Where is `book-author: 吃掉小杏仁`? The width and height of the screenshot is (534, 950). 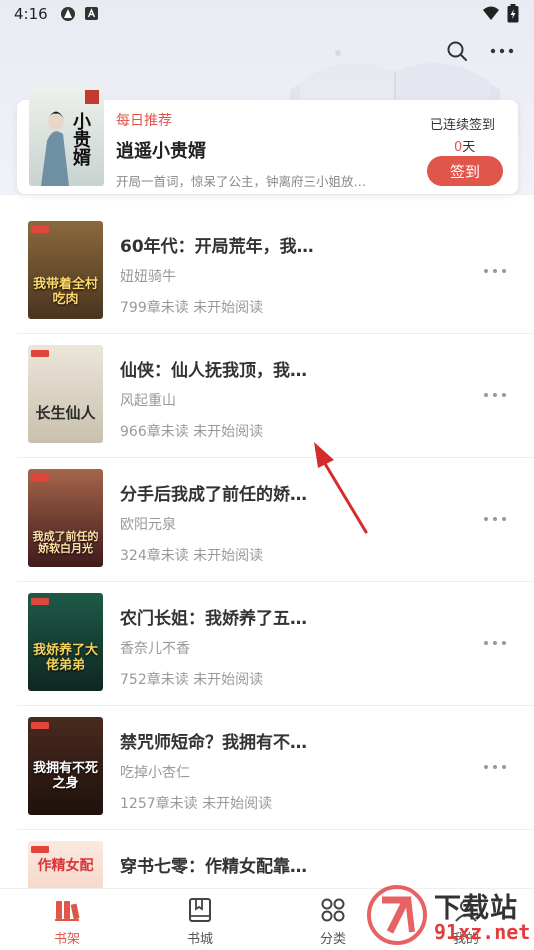 book-author: 吃掉小杏仁 is located at coordinates (155, 773).